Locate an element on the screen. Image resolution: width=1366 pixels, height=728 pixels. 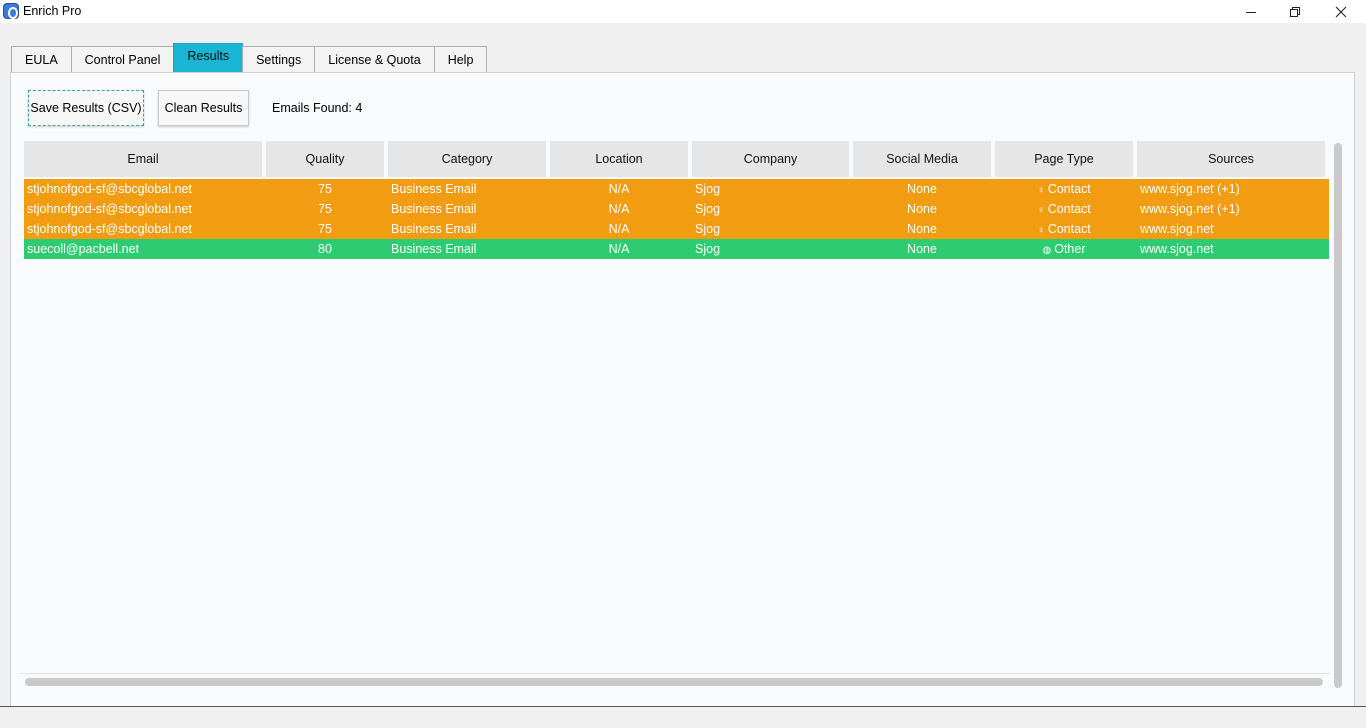
horizontal-scrollbar-thumb is located at coordinates (674, 682).